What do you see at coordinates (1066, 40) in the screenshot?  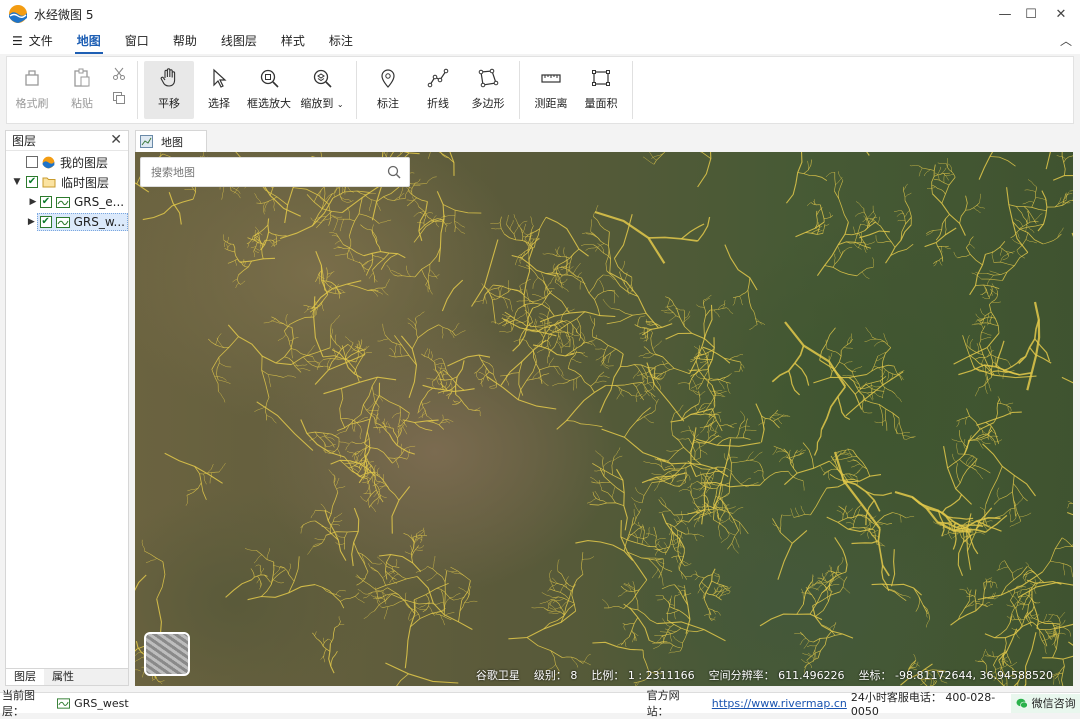 I see `collapse-ribbon-icon: ︿` at bounding box center [1066, 40].